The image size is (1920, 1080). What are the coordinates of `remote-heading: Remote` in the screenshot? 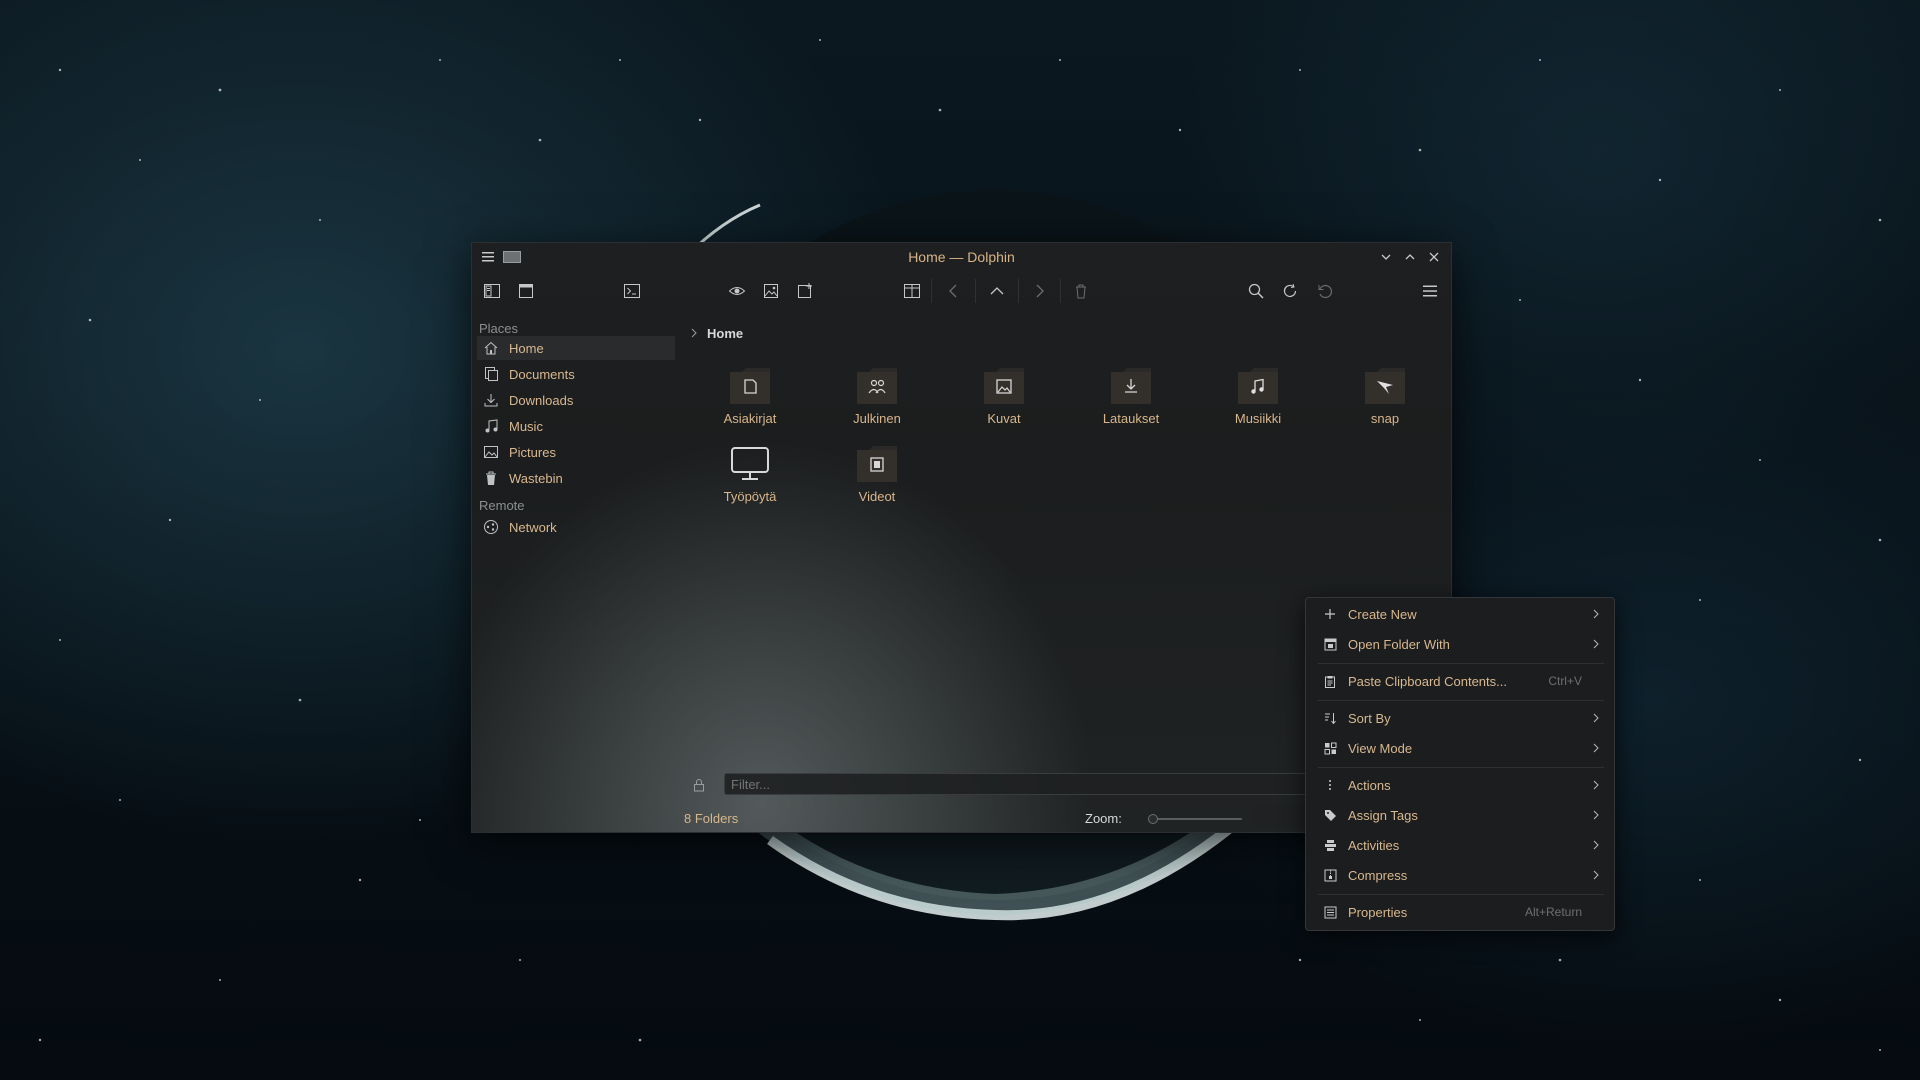 It's located at (502, 505).